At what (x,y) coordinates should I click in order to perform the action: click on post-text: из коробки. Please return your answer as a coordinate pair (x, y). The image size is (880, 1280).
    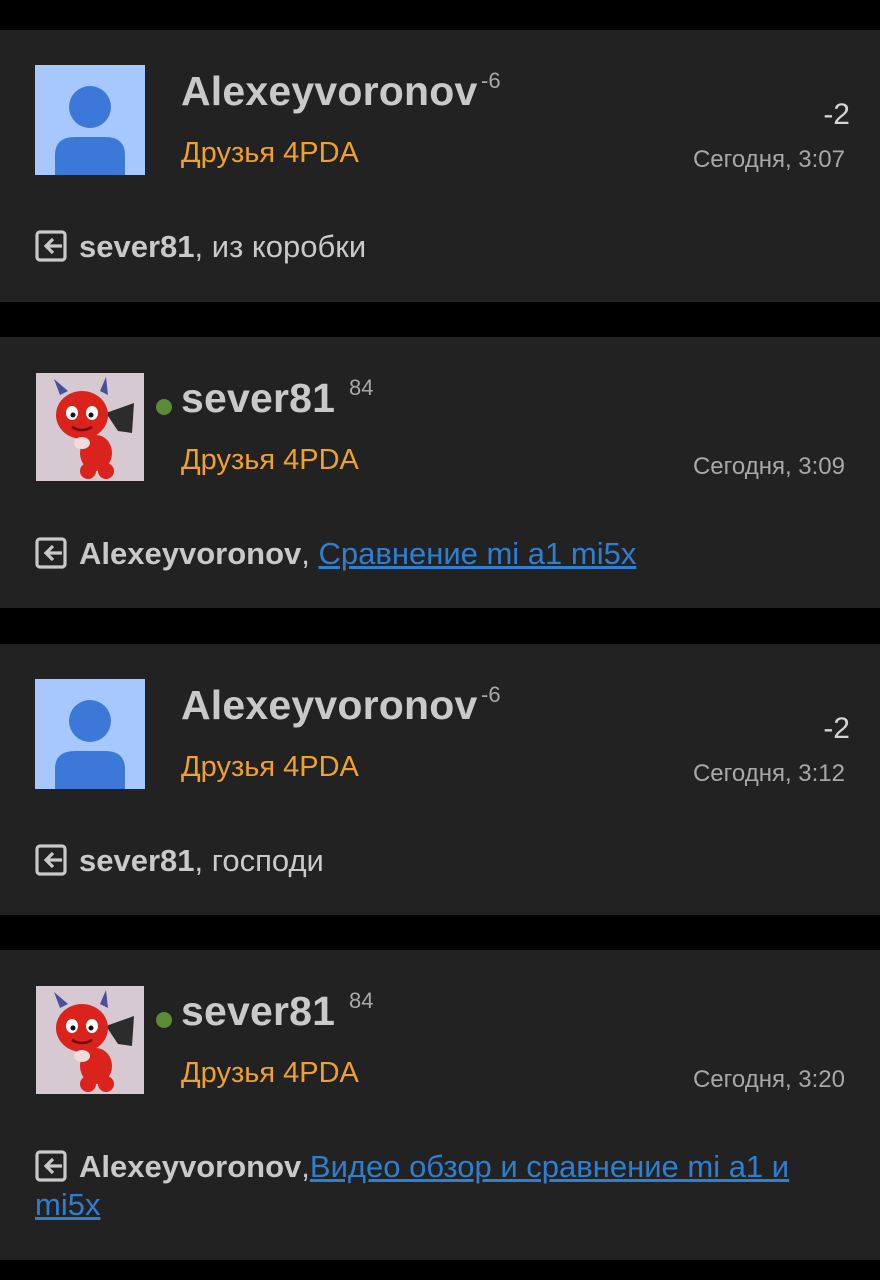
    Looking at the image, I should click on (285, 246).